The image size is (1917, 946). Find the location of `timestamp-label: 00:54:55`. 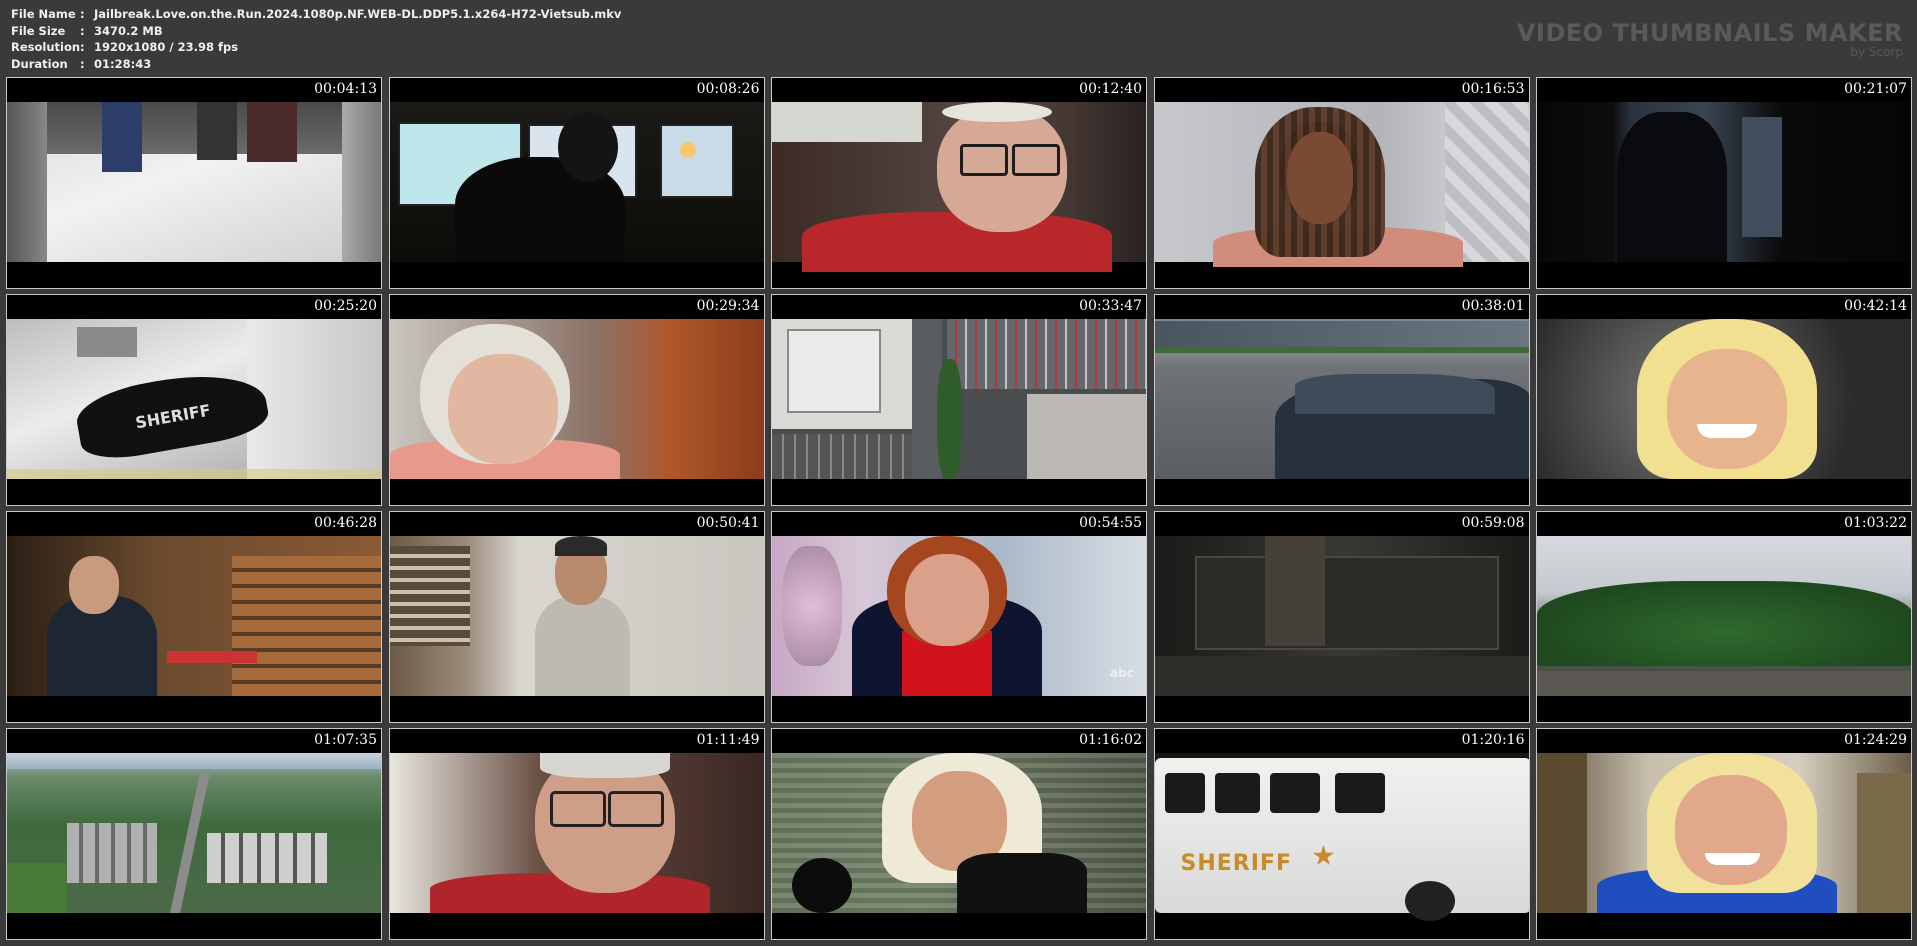

timestamp-label: 00:54:55 is located at coordinates (1110, 523).